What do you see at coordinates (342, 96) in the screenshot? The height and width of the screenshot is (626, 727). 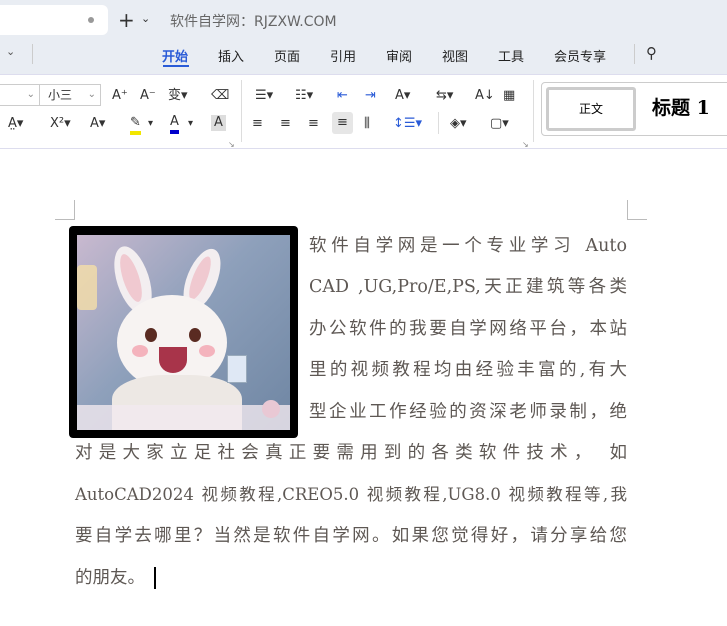 I see `decrease-indent-icon: ⇤` at bounding box center [342, 96].